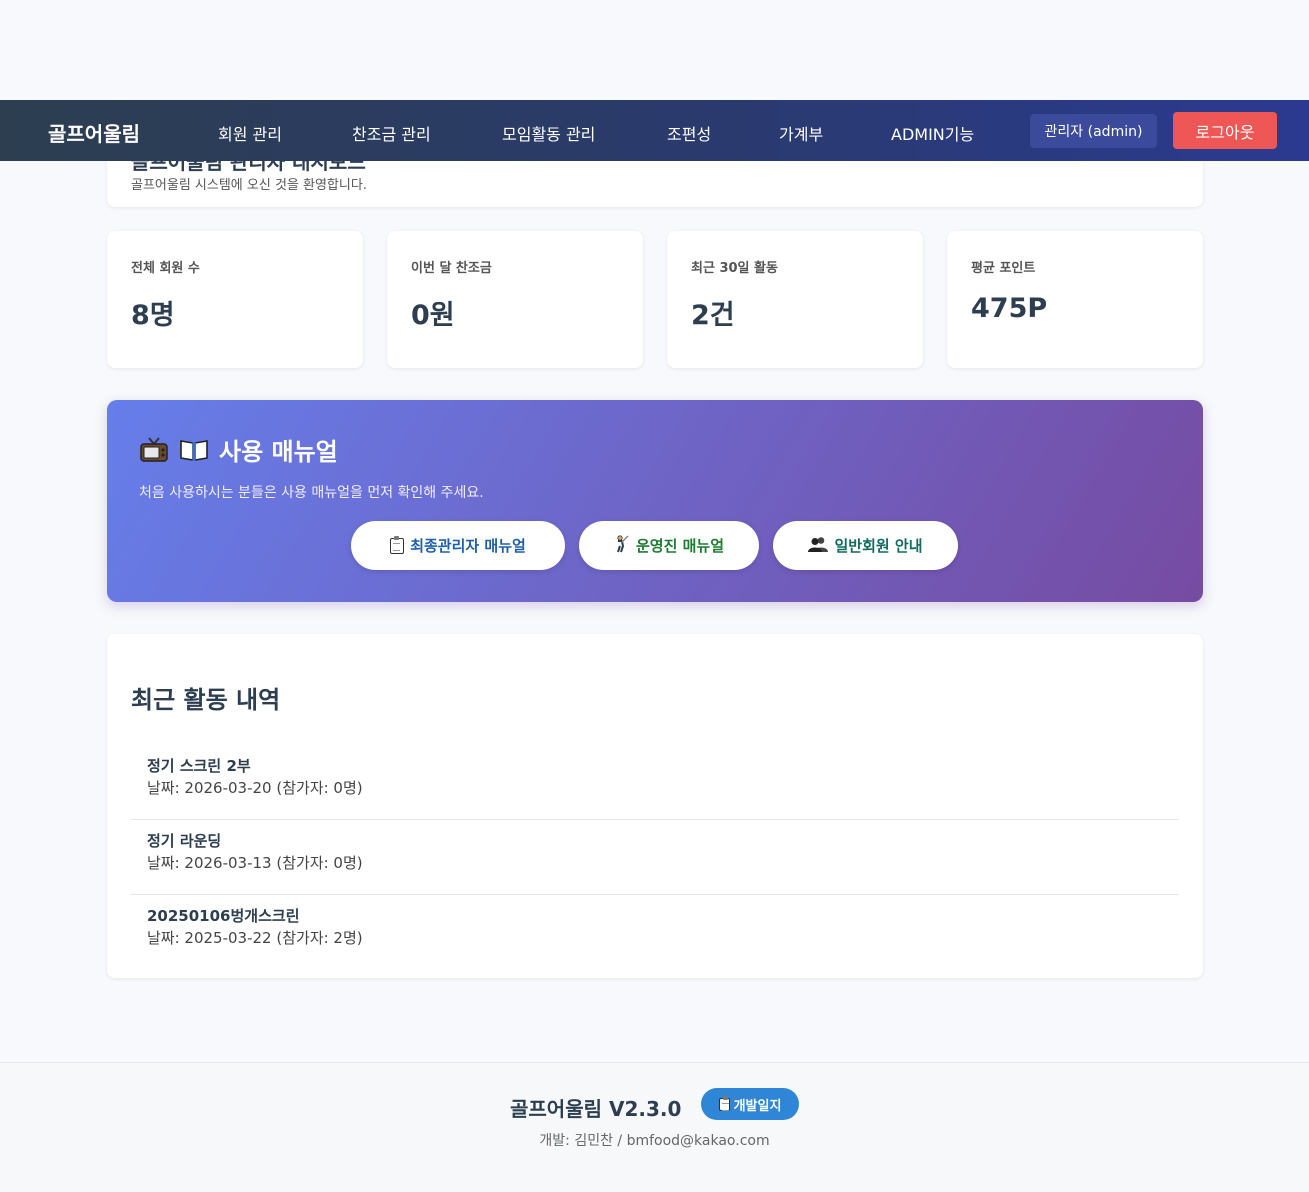  I want to click on activity-date: 날짜: 2025-03-22 (참가자: 2명), so click(255, 938).